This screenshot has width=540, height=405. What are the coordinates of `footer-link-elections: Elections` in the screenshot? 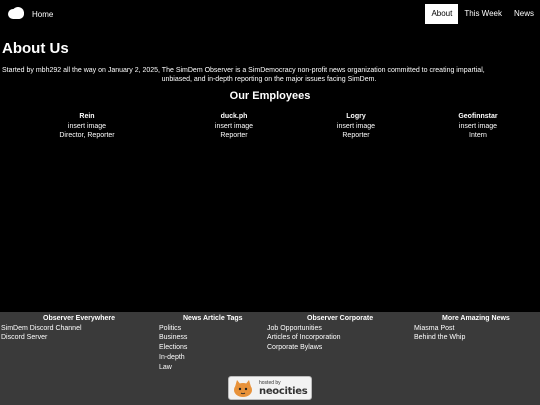 It's located at (201, 348).